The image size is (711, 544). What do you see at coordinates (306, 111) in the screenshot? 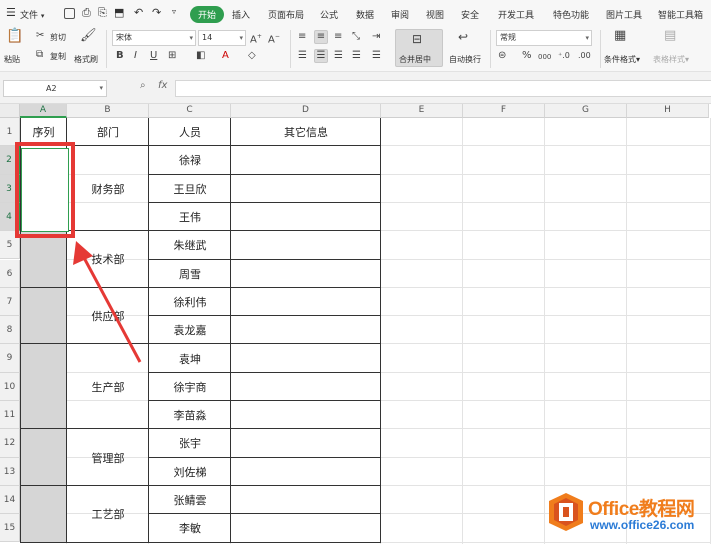
I see `column-header-d: D` at bounding box center [306, 111].